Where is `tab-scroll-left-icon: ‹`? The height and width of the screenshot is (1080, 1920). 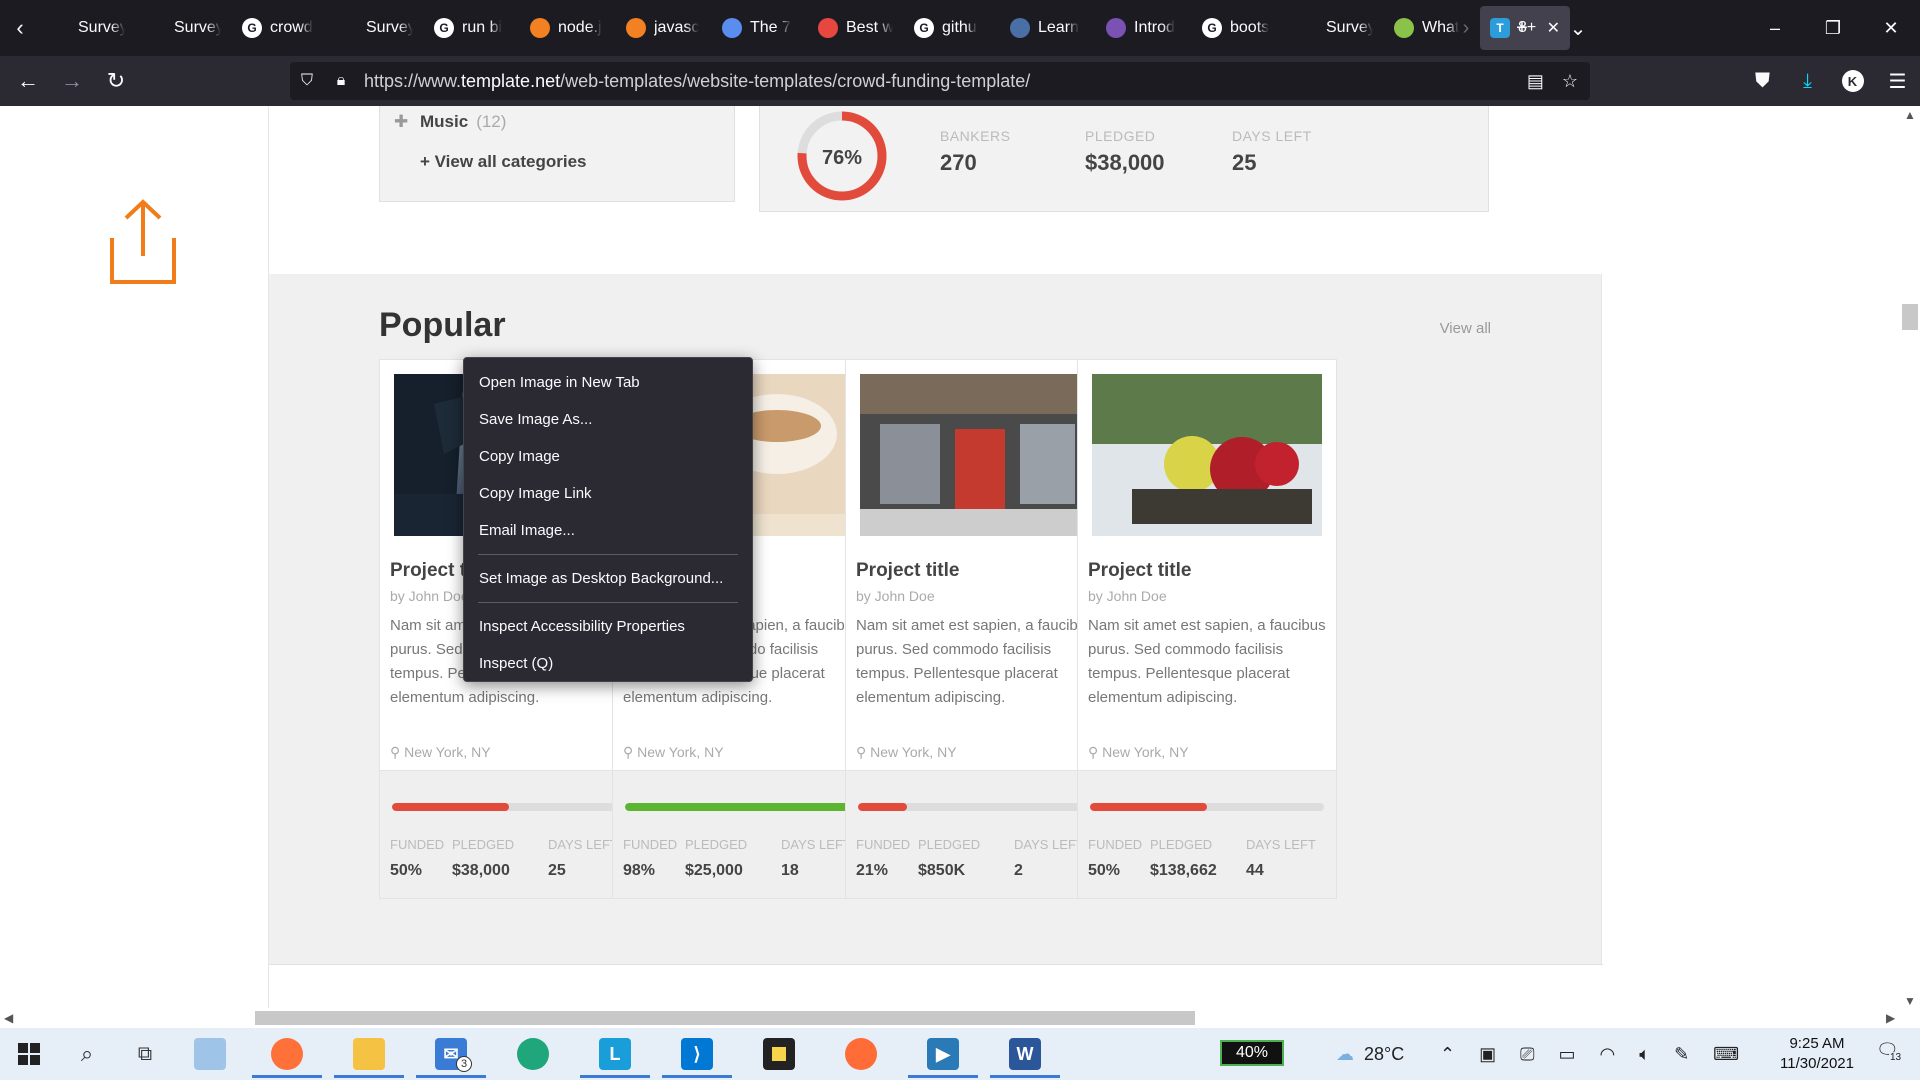 tab-scroll-left-icon: ‹ is located at coordinates (20, 28).